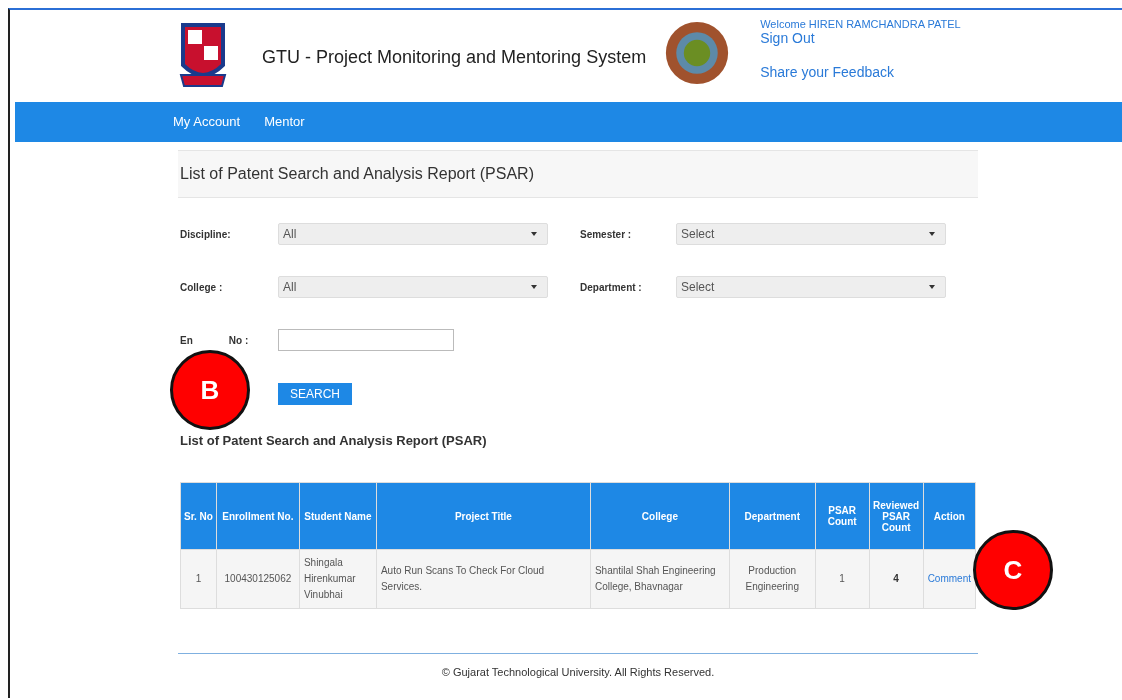 This screenshot has width=1122, height=700. What do you see at coordinates (284, 121) in the screenshot?
I see `nav-link: Mentor` at bounding box center [284, 121].